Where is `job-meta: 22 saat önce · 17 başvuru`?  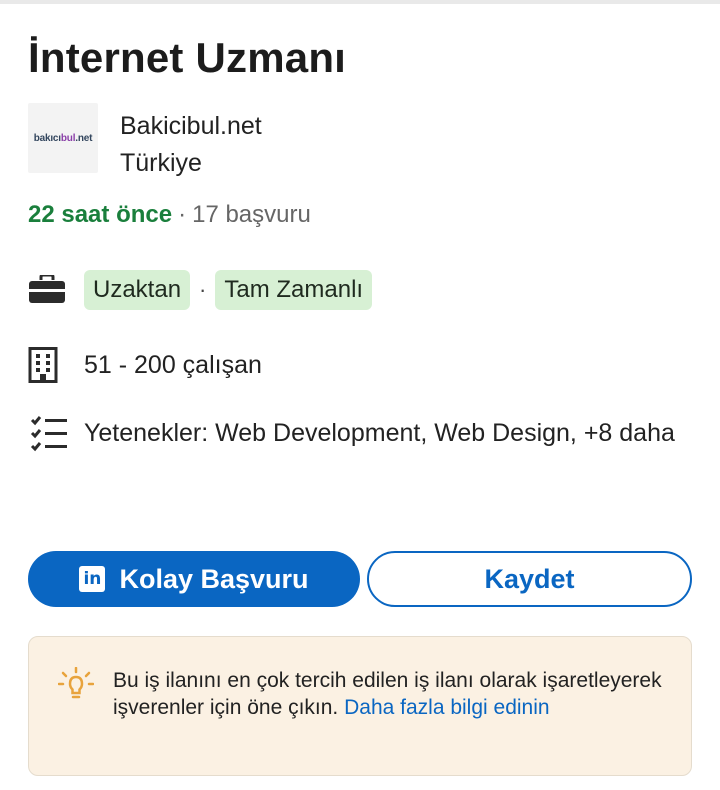 job-meta: 22 saat önce · 17 başvuru is located at coordinates (169, 215).